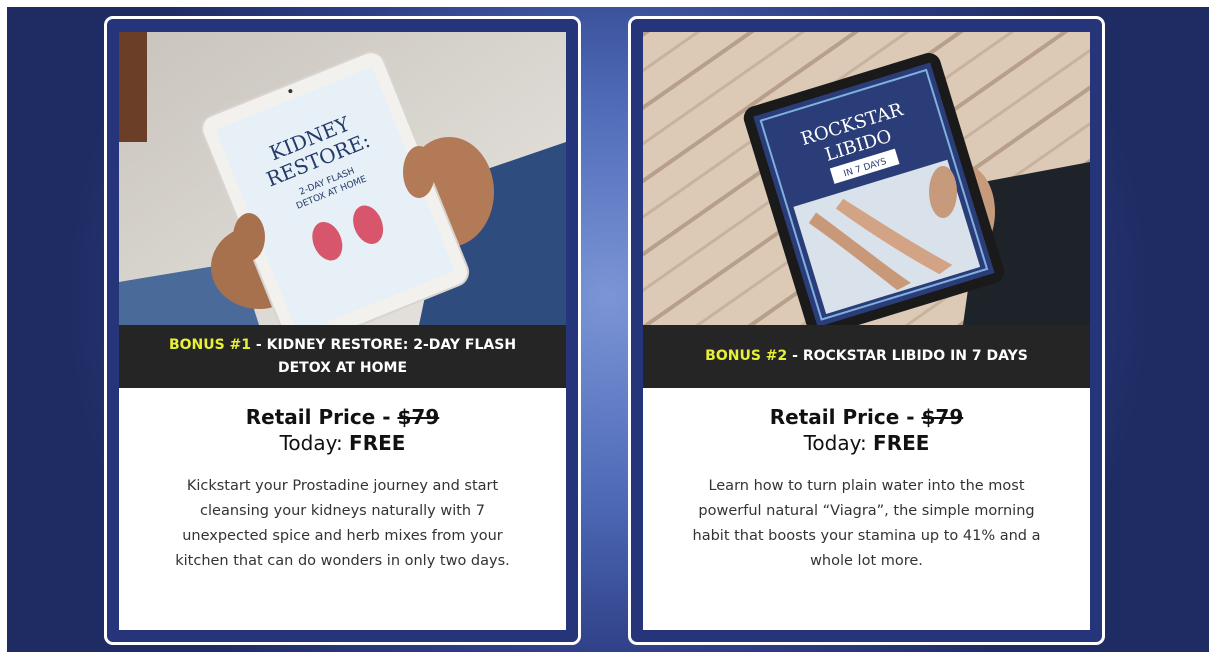  Describe the element at coordinates (746, 356) in the screenshot. I see `bonus-2-number: BONUS #2` at that location.